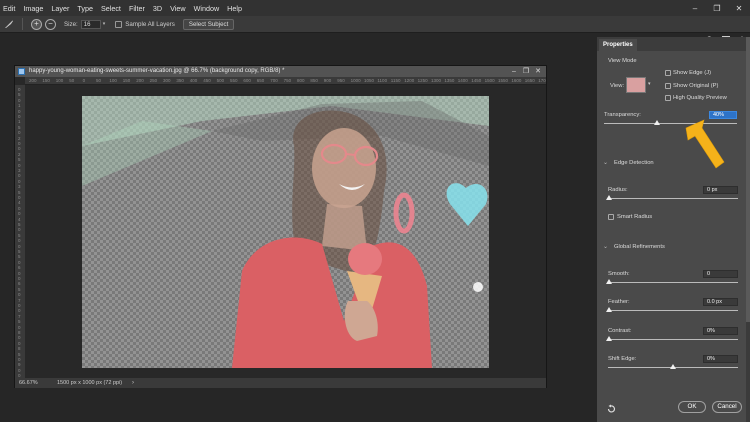  What do you see at coordinates (33, 8) in the screenshot?
I see `menu-image: Image` at bounding box center [33, 8].